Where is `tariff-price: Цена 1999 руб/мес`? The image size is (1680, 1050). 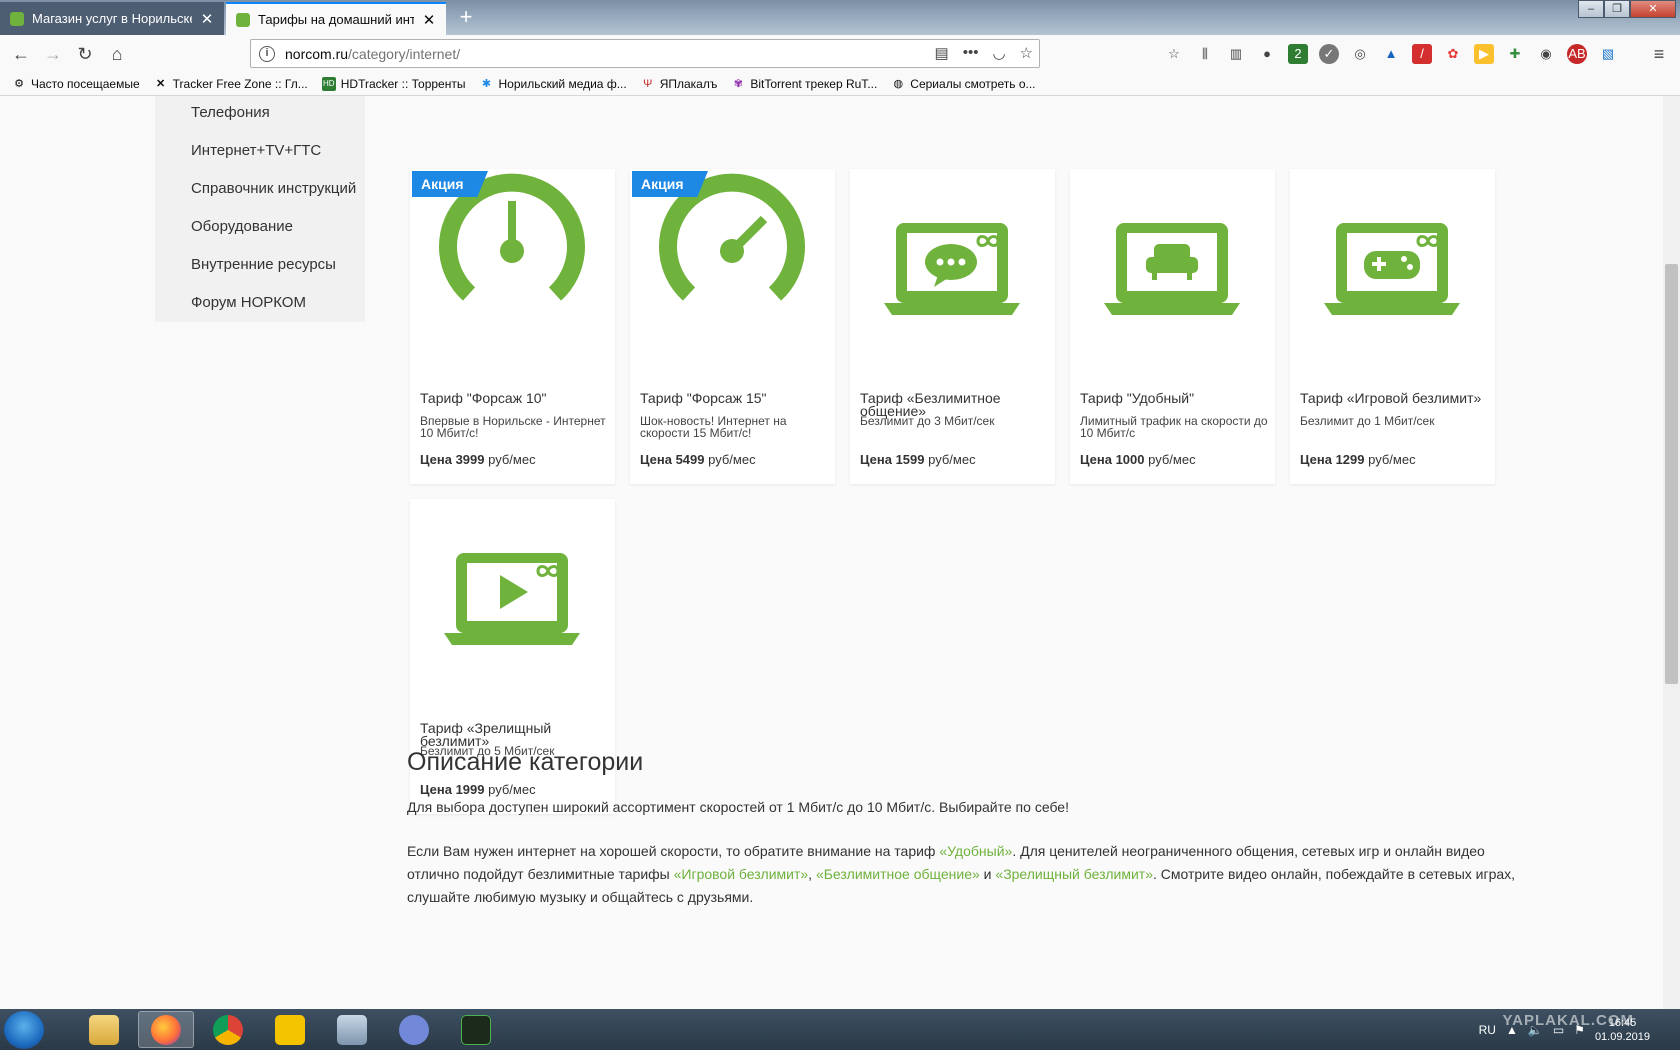
tariff-price: Цена 1999 руб/мес is located at coordinates (478, 789).